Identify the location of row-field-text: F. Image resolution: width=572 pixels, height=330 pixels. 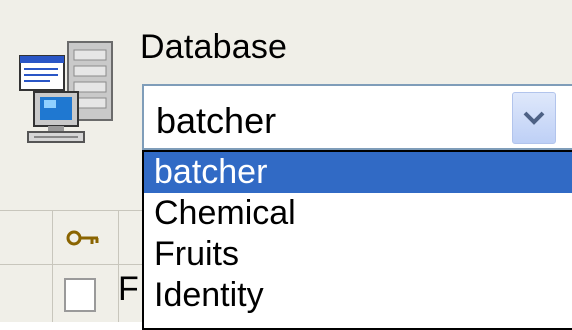
(128, 289).